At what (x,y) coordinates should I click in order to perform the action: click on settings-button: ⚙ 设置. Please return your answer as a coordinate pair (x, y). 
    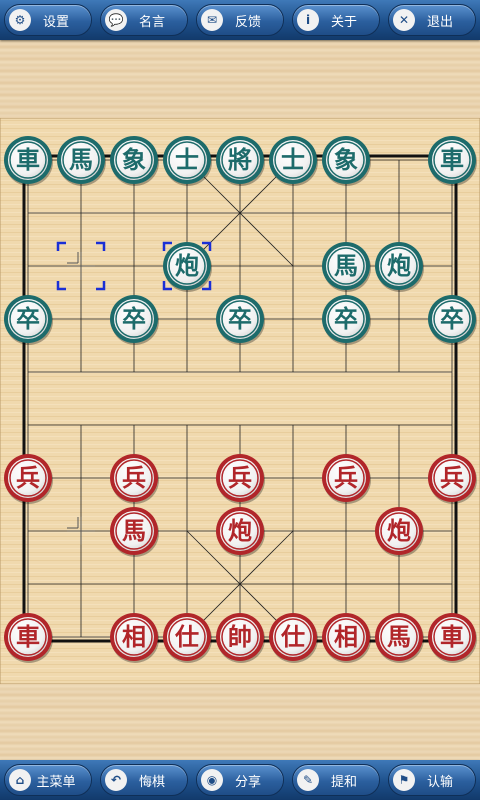
    Looking at the image, I should click on (48, 20).